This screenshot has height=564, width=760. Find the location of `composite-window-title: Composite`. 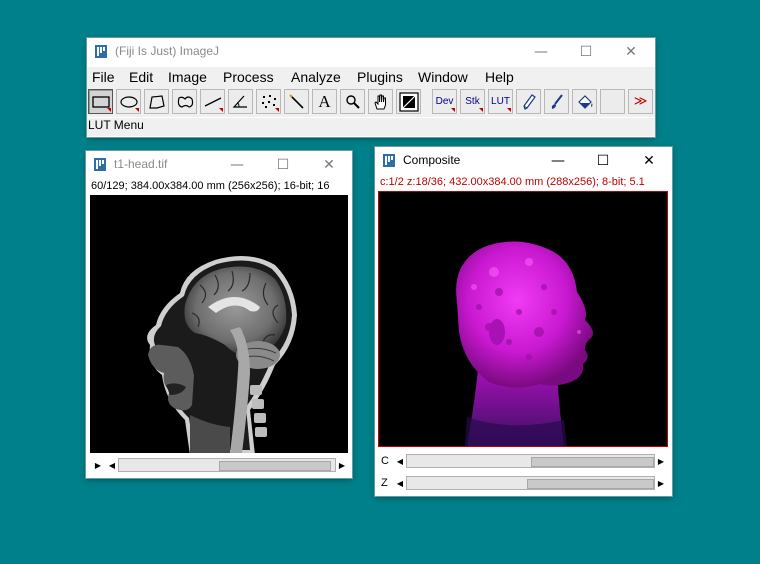

composite-window-title: Composite is located at coordinates (432, 160).